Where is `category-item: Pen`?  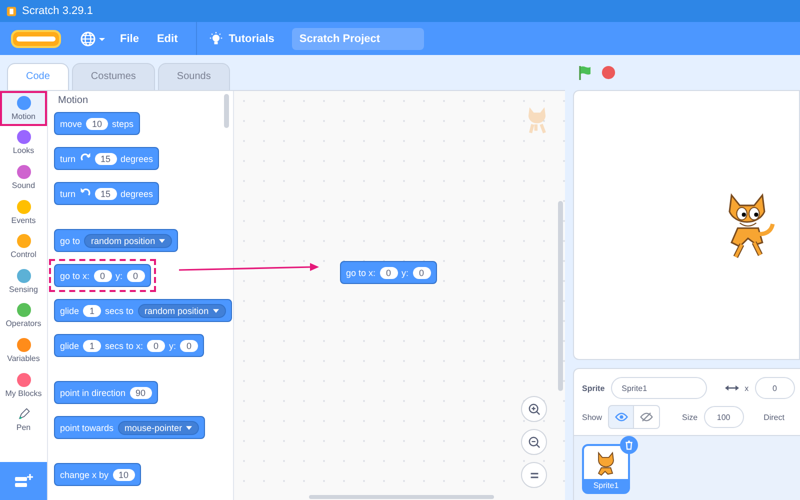 category-item: Pen is located at coordinates (23, 419).